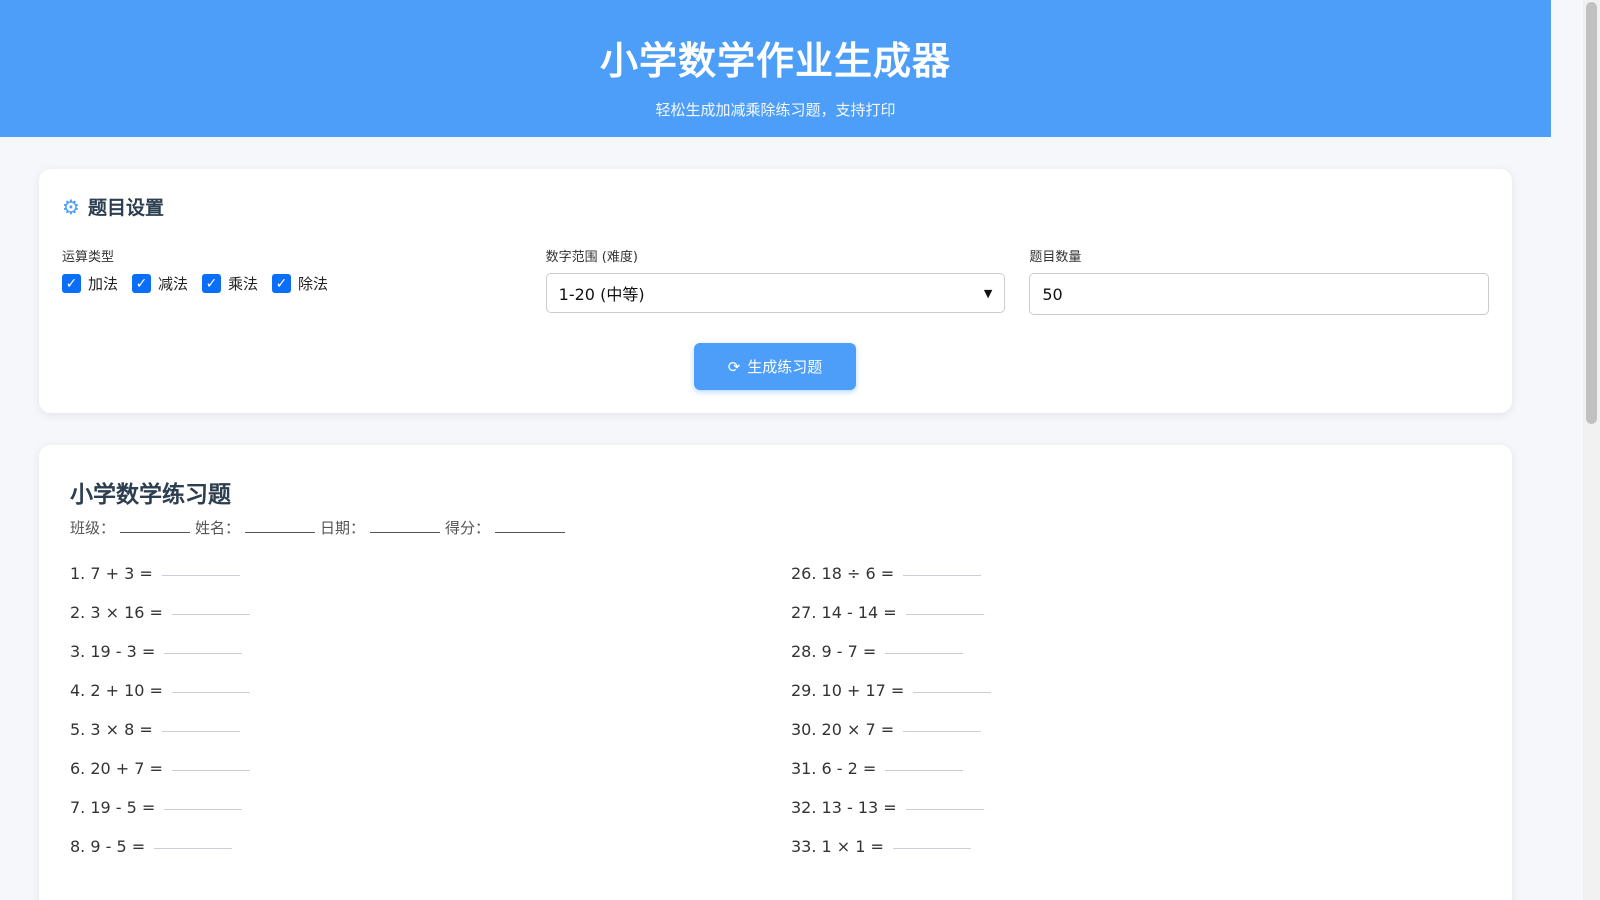 This screenshot has width=1600, height=900. Describe the element at coordinates (218, 528) in the screenshot. I see `info-field-label: 姓名：` at that location.